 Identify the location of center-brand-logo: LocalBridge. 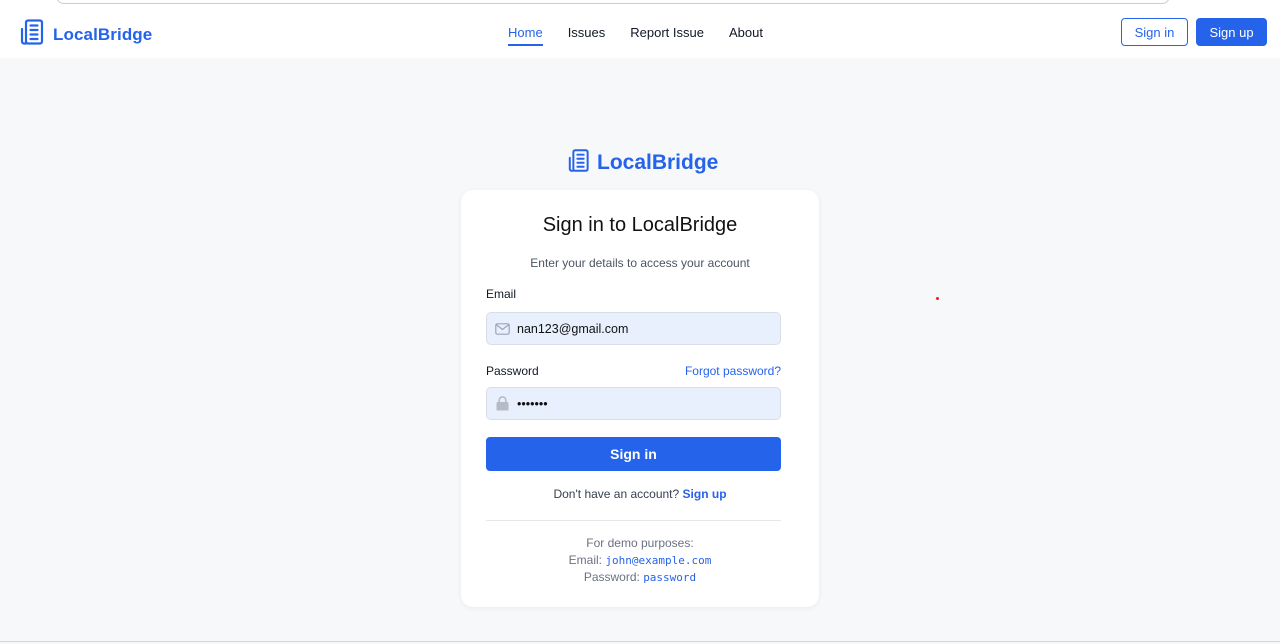
(643, 163).